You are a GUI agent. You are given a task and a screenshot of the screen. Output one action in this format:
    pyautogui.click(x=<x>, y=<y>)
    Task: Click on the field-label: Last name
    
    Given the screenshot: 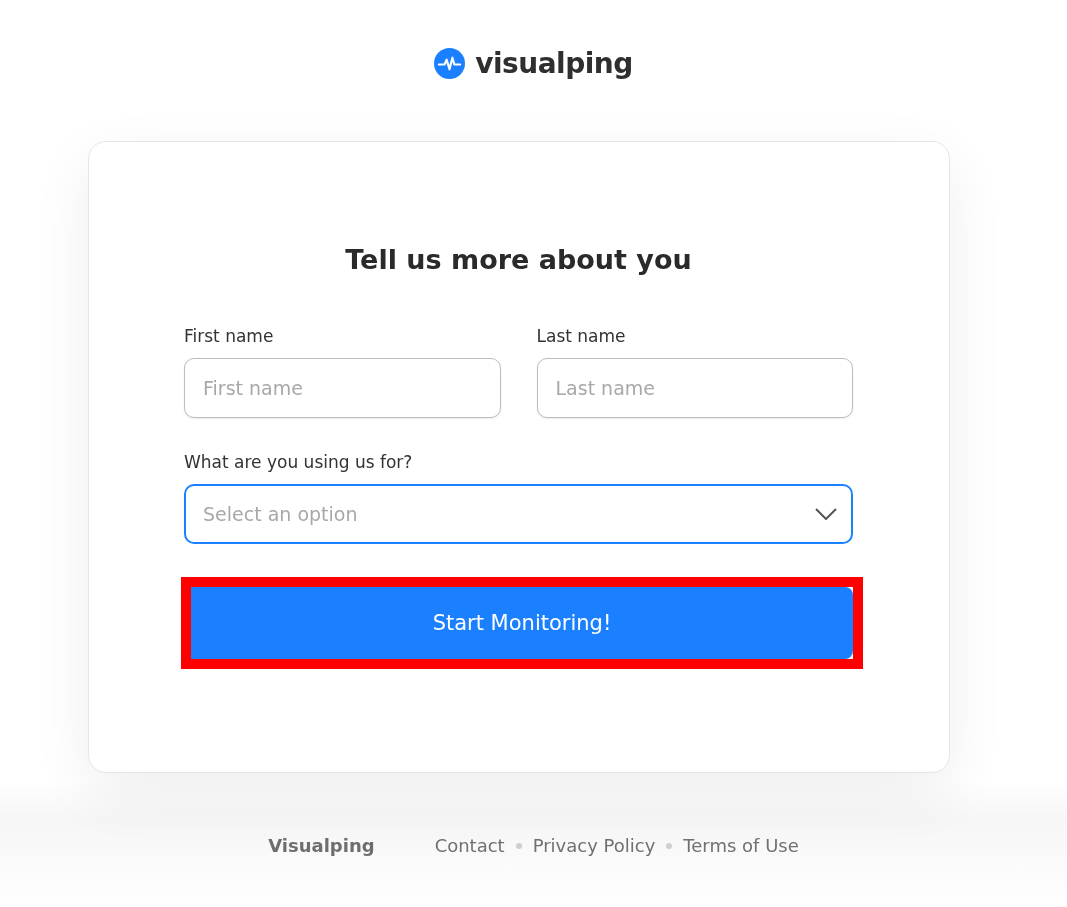 What is the action you would take?
    pyautogui.click(x=581, y=336)
    